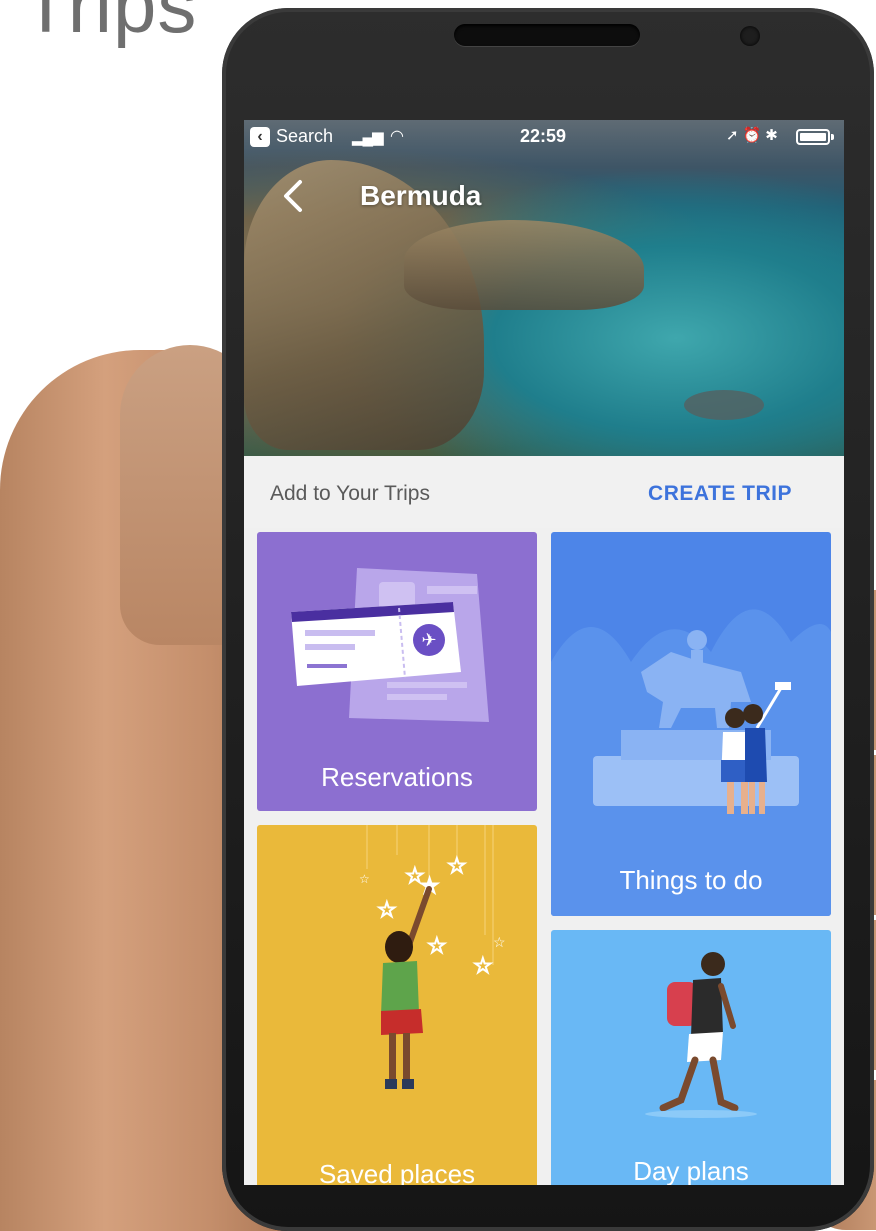  I want to click on saved-places-card: ☆ ☆ ☆ ☆ ☆ ★ ☆ ☆ Saved places, so click(397, 1005).